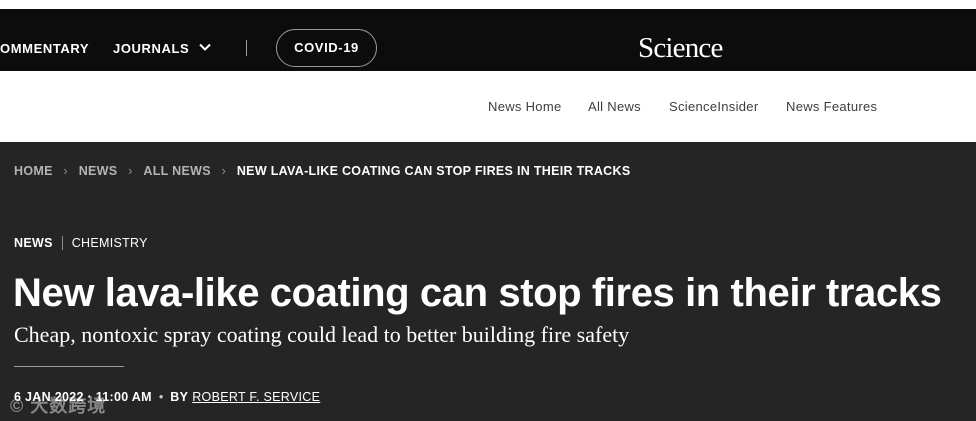 This screenshot has height=421, width=976. I want to click on covid-19-button: COVID-19, so click(326, 48).